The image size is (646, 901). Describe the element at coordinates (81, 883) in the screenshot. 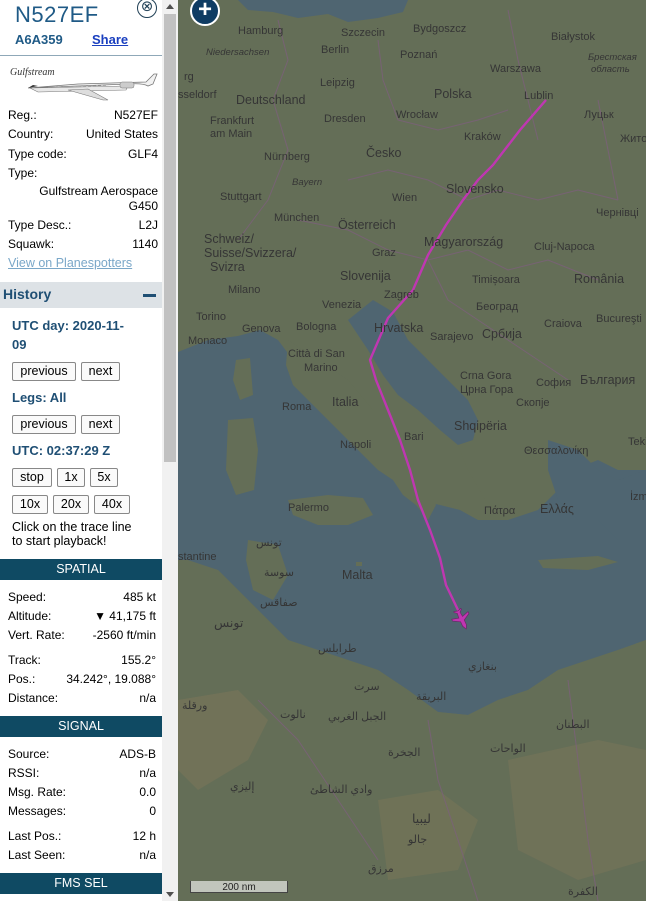

I see `fms-section-header: FMS SEL` at that location.